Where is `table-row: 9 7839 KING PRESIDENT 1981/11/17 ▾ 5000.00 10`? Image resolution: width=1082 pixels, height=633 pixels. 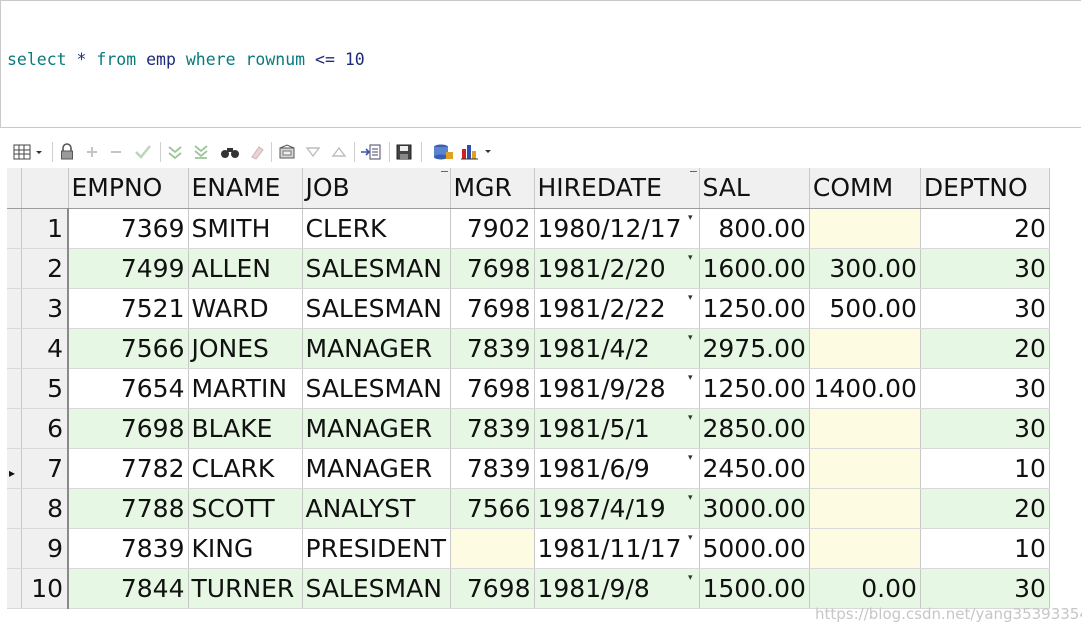 table-row: 9 7839 KING PRESIDENT 1981/11/17 ▾ 5000.00 10 is located at coordinates (528, 548).